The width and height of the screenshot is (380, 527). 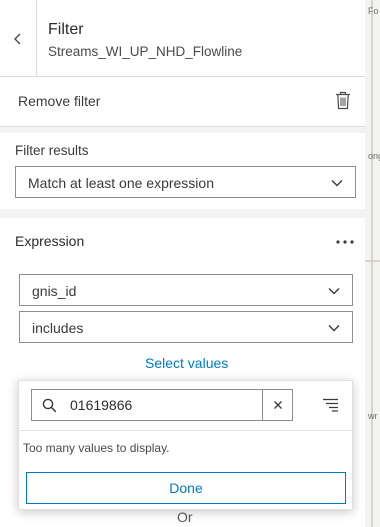 What do you see at coordinates (96, 448) in the screenshot?
I see `too-many-values-message: Too many values to display.` at bounding box center [96, 448].